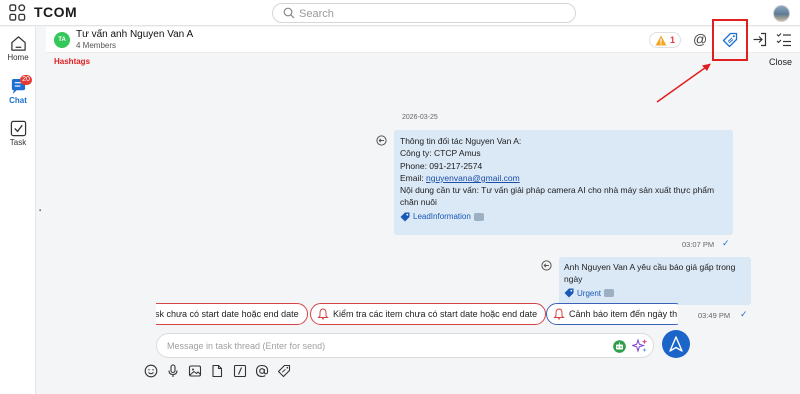  I want to click on task-suggestion-label: Cảnh báo item đến ngày th, so click(623, 314).